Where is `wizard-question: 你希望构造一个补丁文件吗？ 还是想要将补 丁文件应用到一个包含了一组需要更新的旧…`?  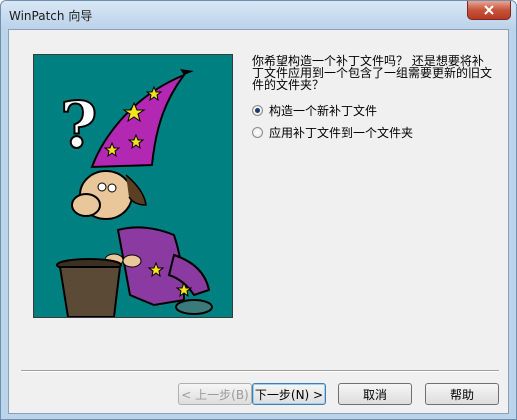 wizard-question: 你希望构造一个补丁文件吗？ 还是想要将补 丁文件应用到一个包含了一组需要更新的旧… is located at coordinates (374, 73).